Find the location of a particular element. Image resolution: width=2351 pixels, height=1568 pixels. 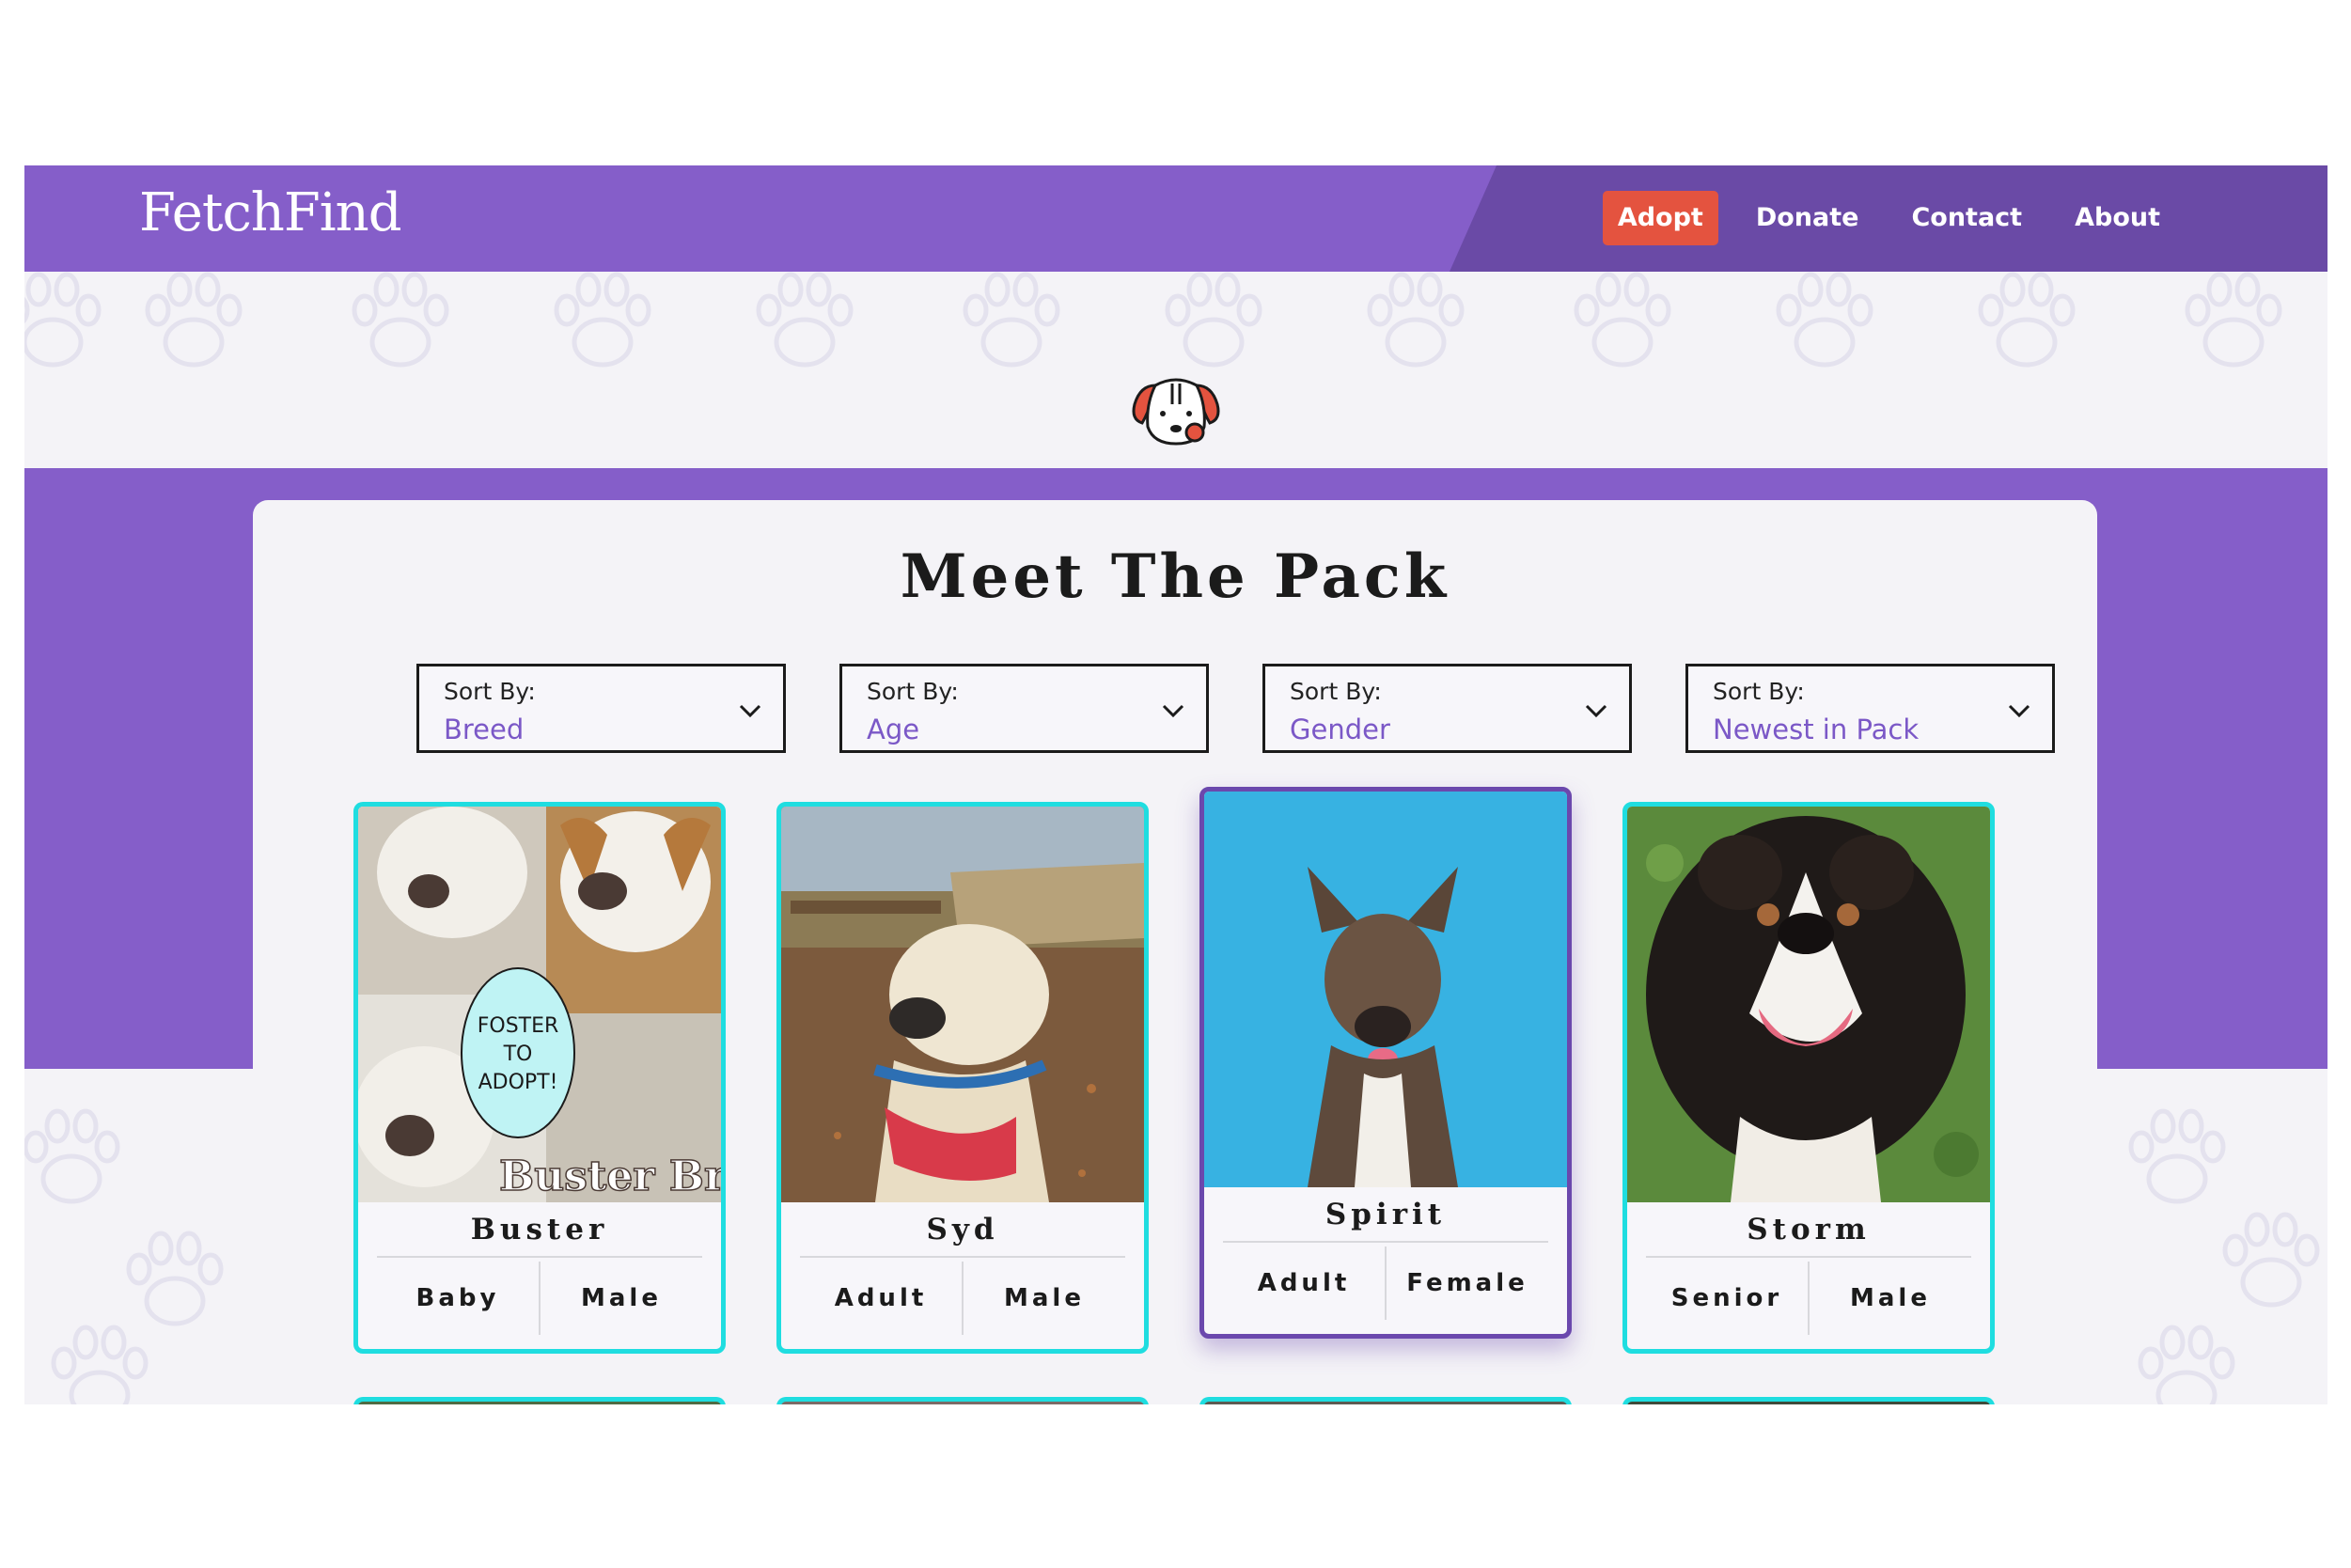

sort-gender-select: Sort By: Gender is located at coordinates (1447, 708).